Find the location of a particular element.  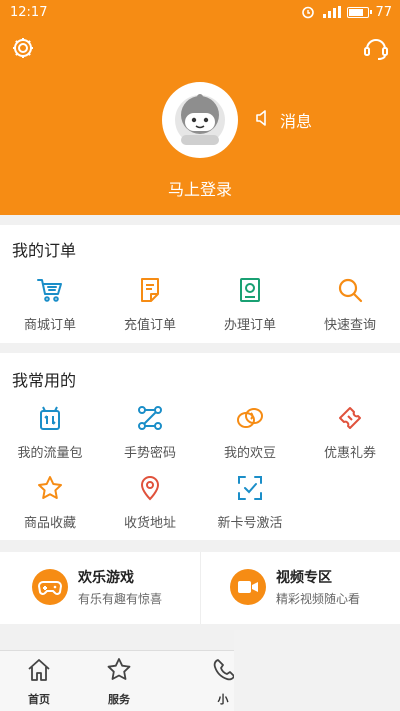

promo-subtitle: 有乐有趣有惊喜 is located at coordinates (120, 599).